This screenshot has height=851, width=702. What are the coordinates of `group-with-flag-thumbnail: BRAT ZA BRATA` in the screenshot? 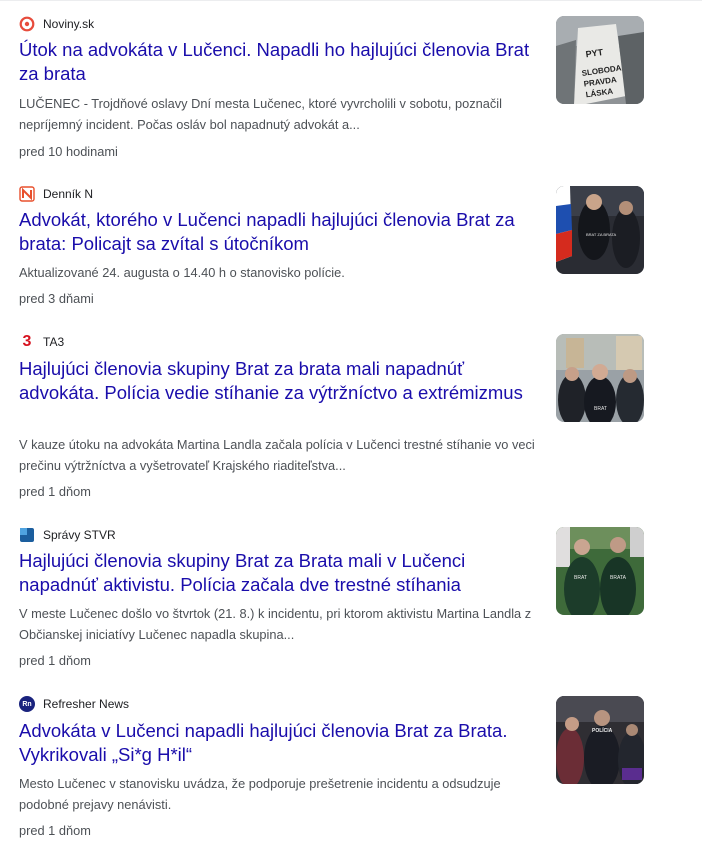 It's located at (600, 230).